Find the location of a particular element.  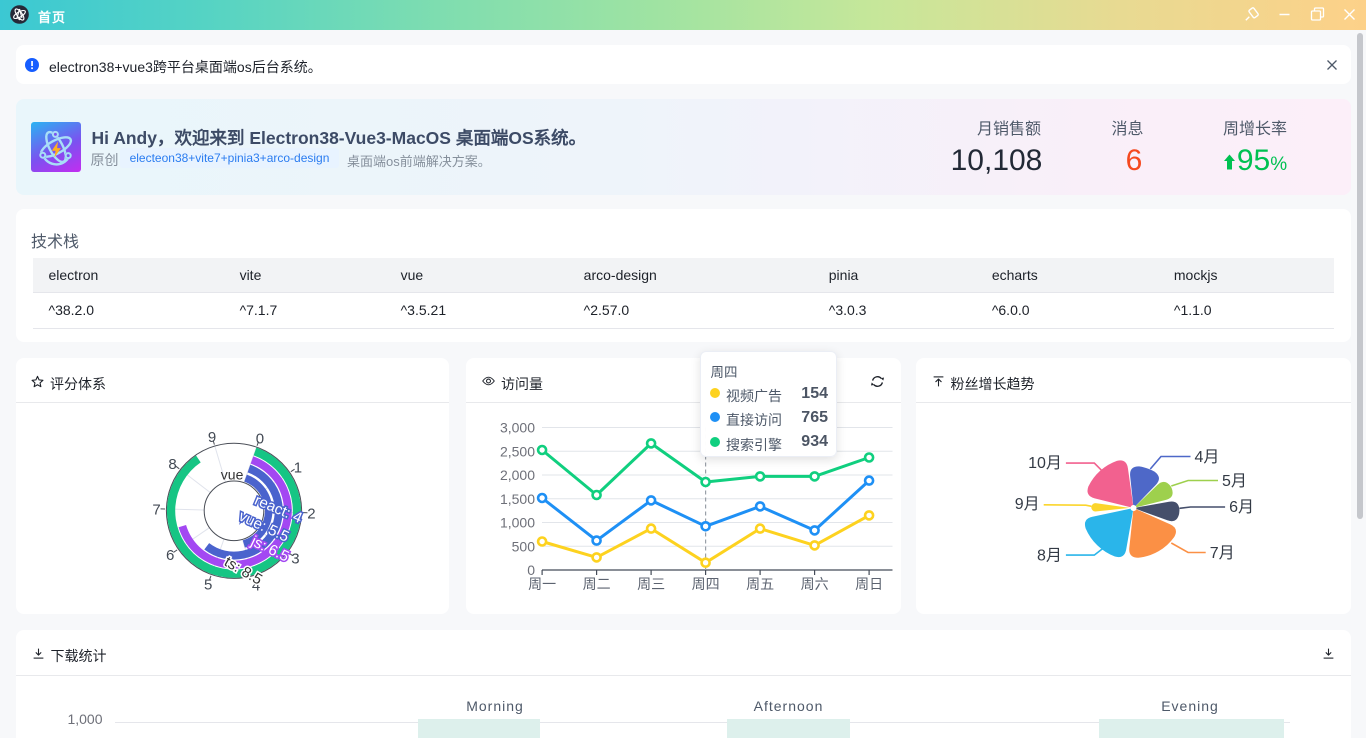

svg-text: 7 is located at coordinates (156, 509).